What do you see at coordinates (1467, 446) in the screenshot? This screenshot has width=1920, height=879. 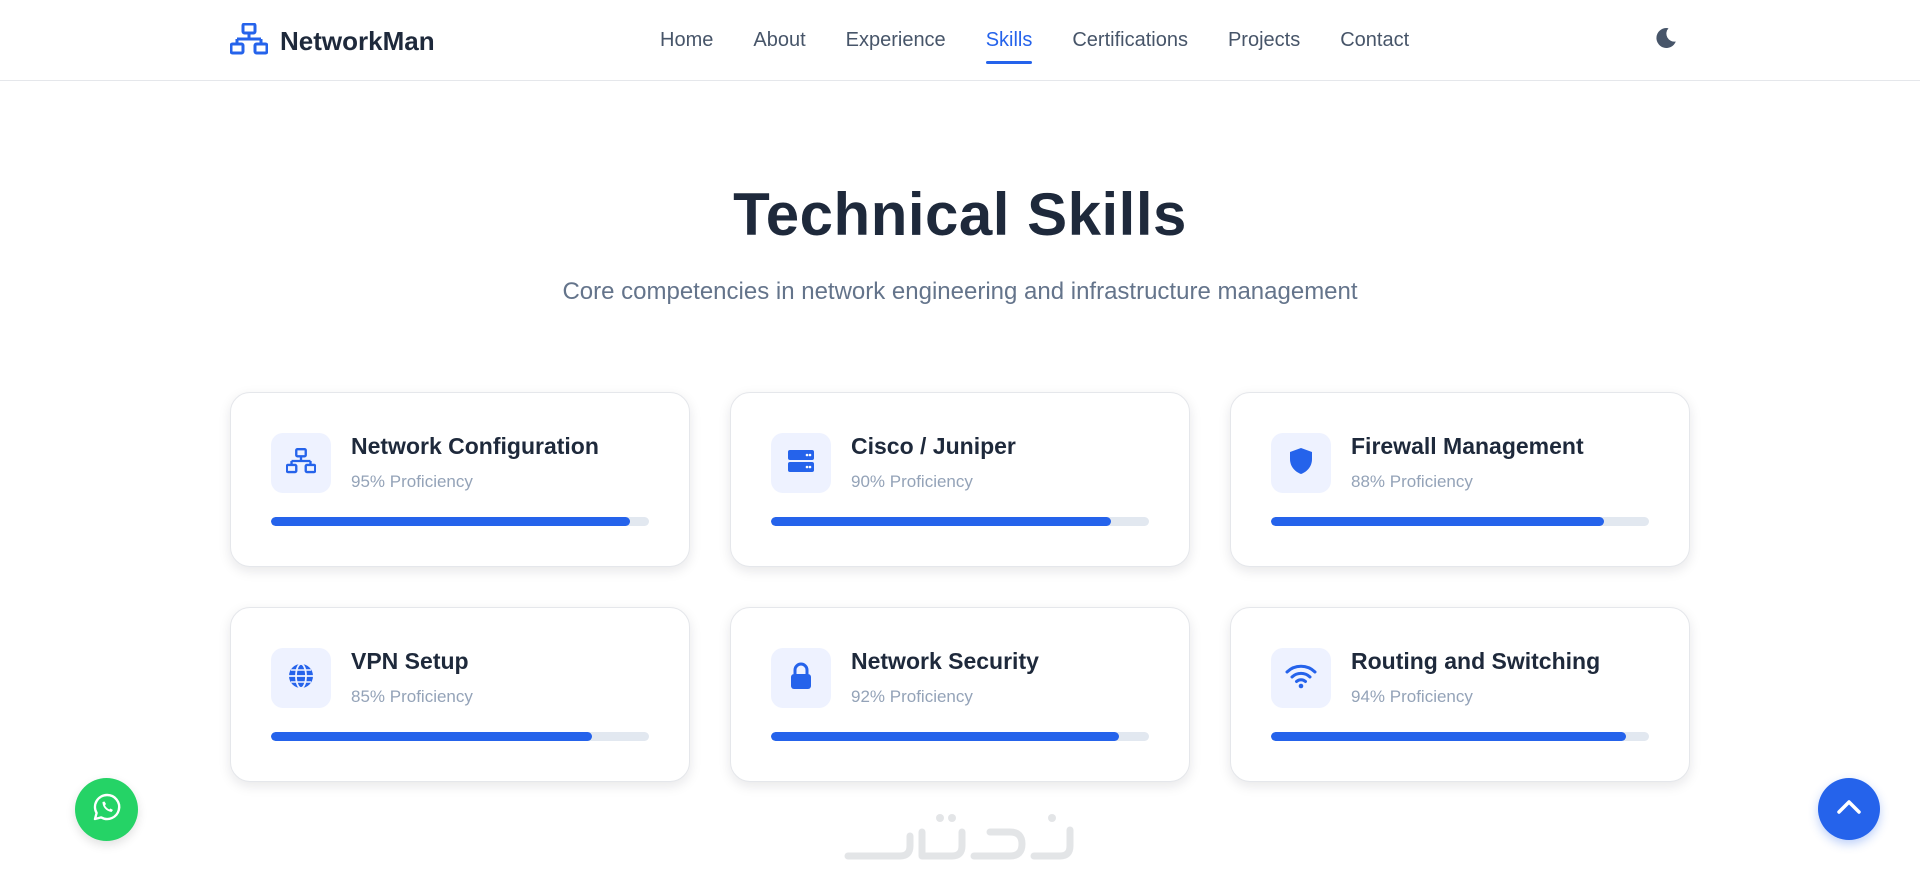 I see `skill-name: Firewall Management` at bounding box center [1467, 446].